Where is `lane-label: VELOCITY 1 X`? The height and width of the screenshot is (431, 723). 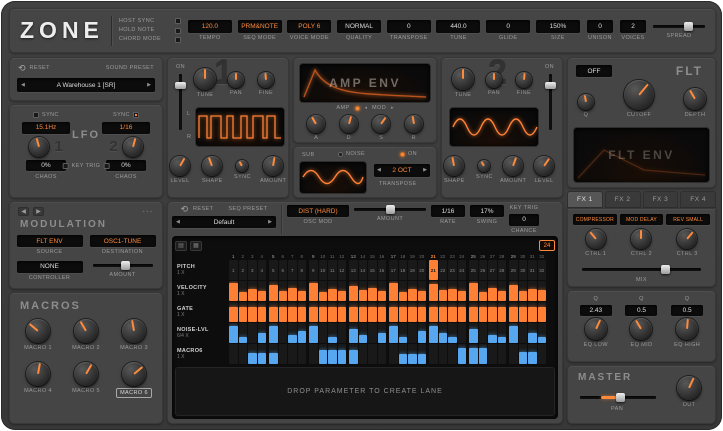
lane-label: VELOCITY 1 X is located at coordinates (202, 291).